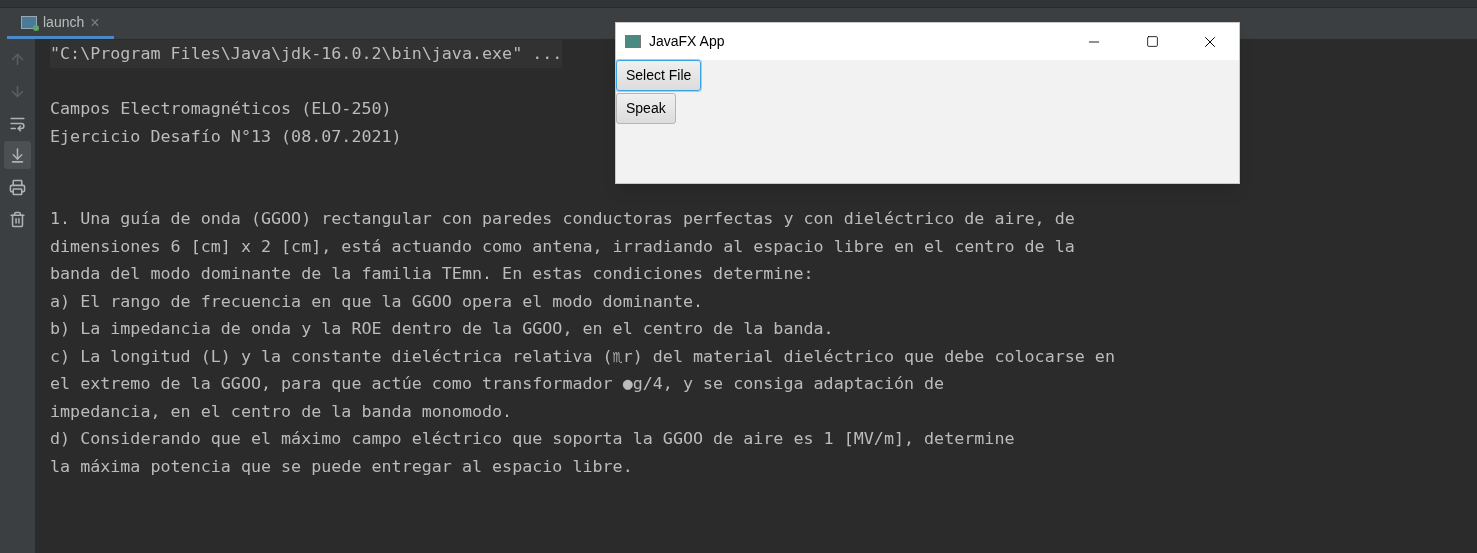  Describe the element at coordinates (646, 108) in the screenshot. I see `app-button: Speak` at that location.